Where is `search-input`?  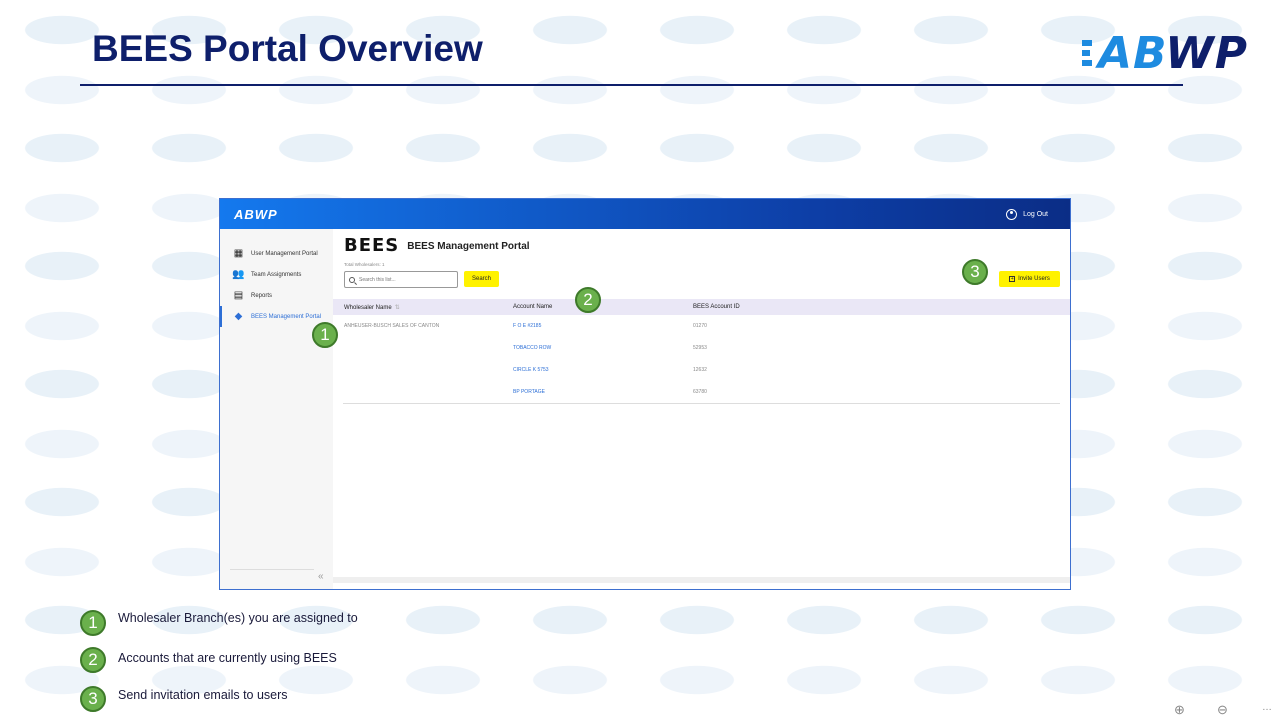 search-input is located at coordinates (401, 279).